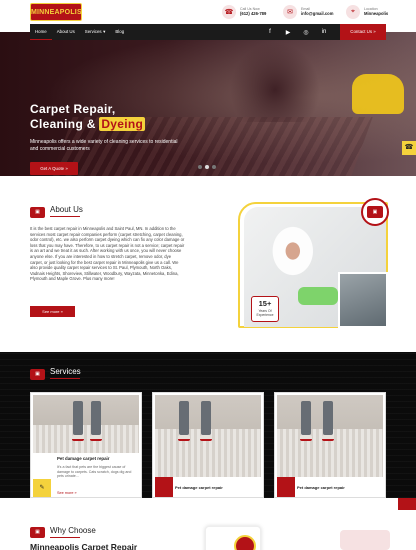 This screenshot has width=416, height=550. What do you see at coordinates (265, 313) in the screenshot?
I see `years-label: Years Of Experience` at bounding box center [265, 313].